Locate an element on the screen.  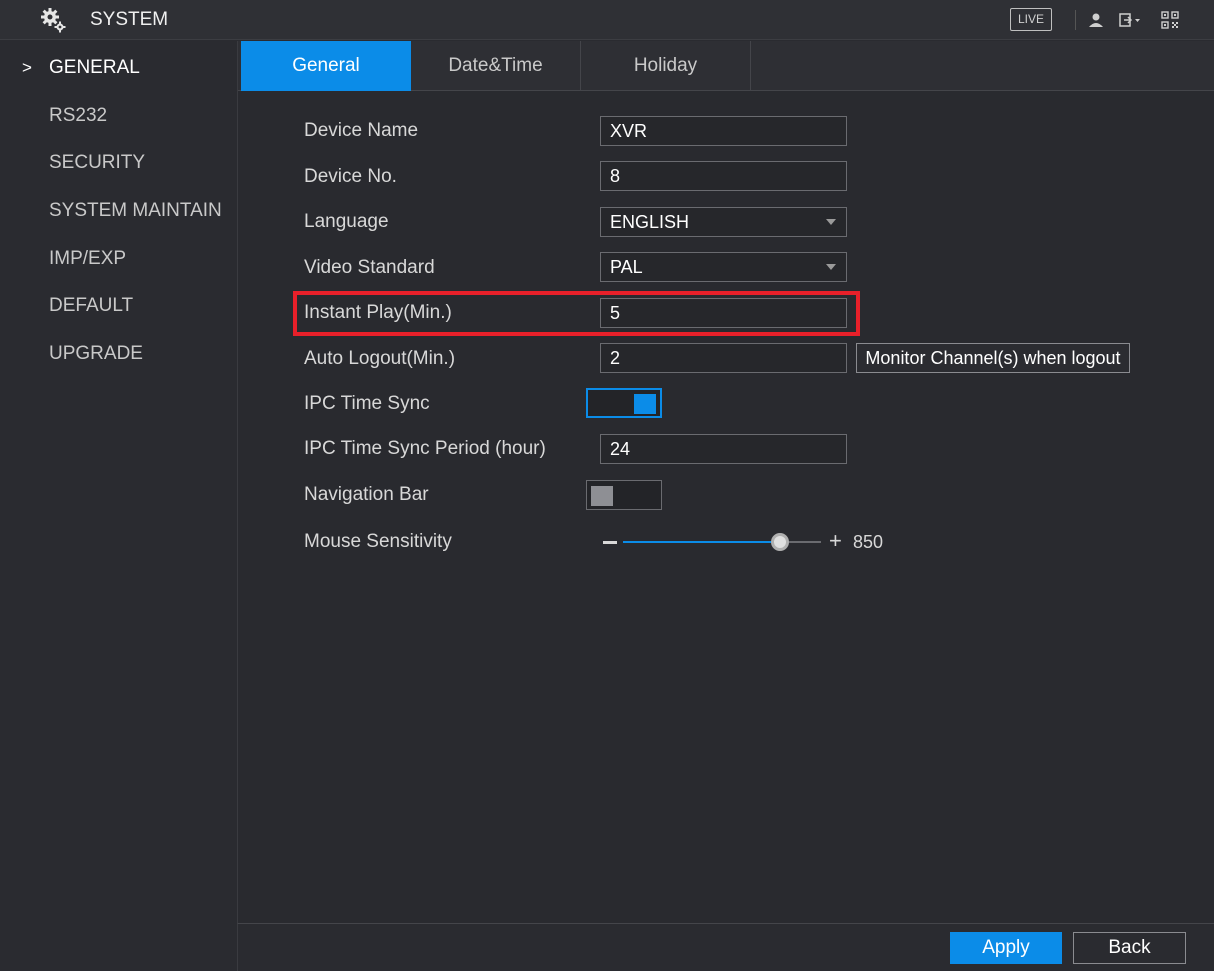
divider is located at coordinates (1075, 20).